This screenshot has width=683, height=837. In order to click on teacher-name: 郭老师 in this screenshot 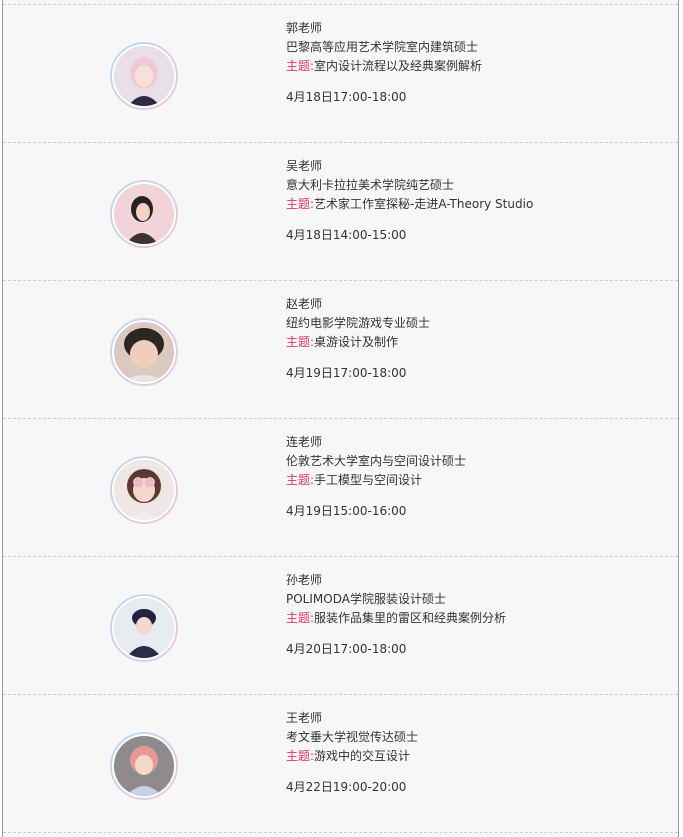, I will do `click(304, 28)`.